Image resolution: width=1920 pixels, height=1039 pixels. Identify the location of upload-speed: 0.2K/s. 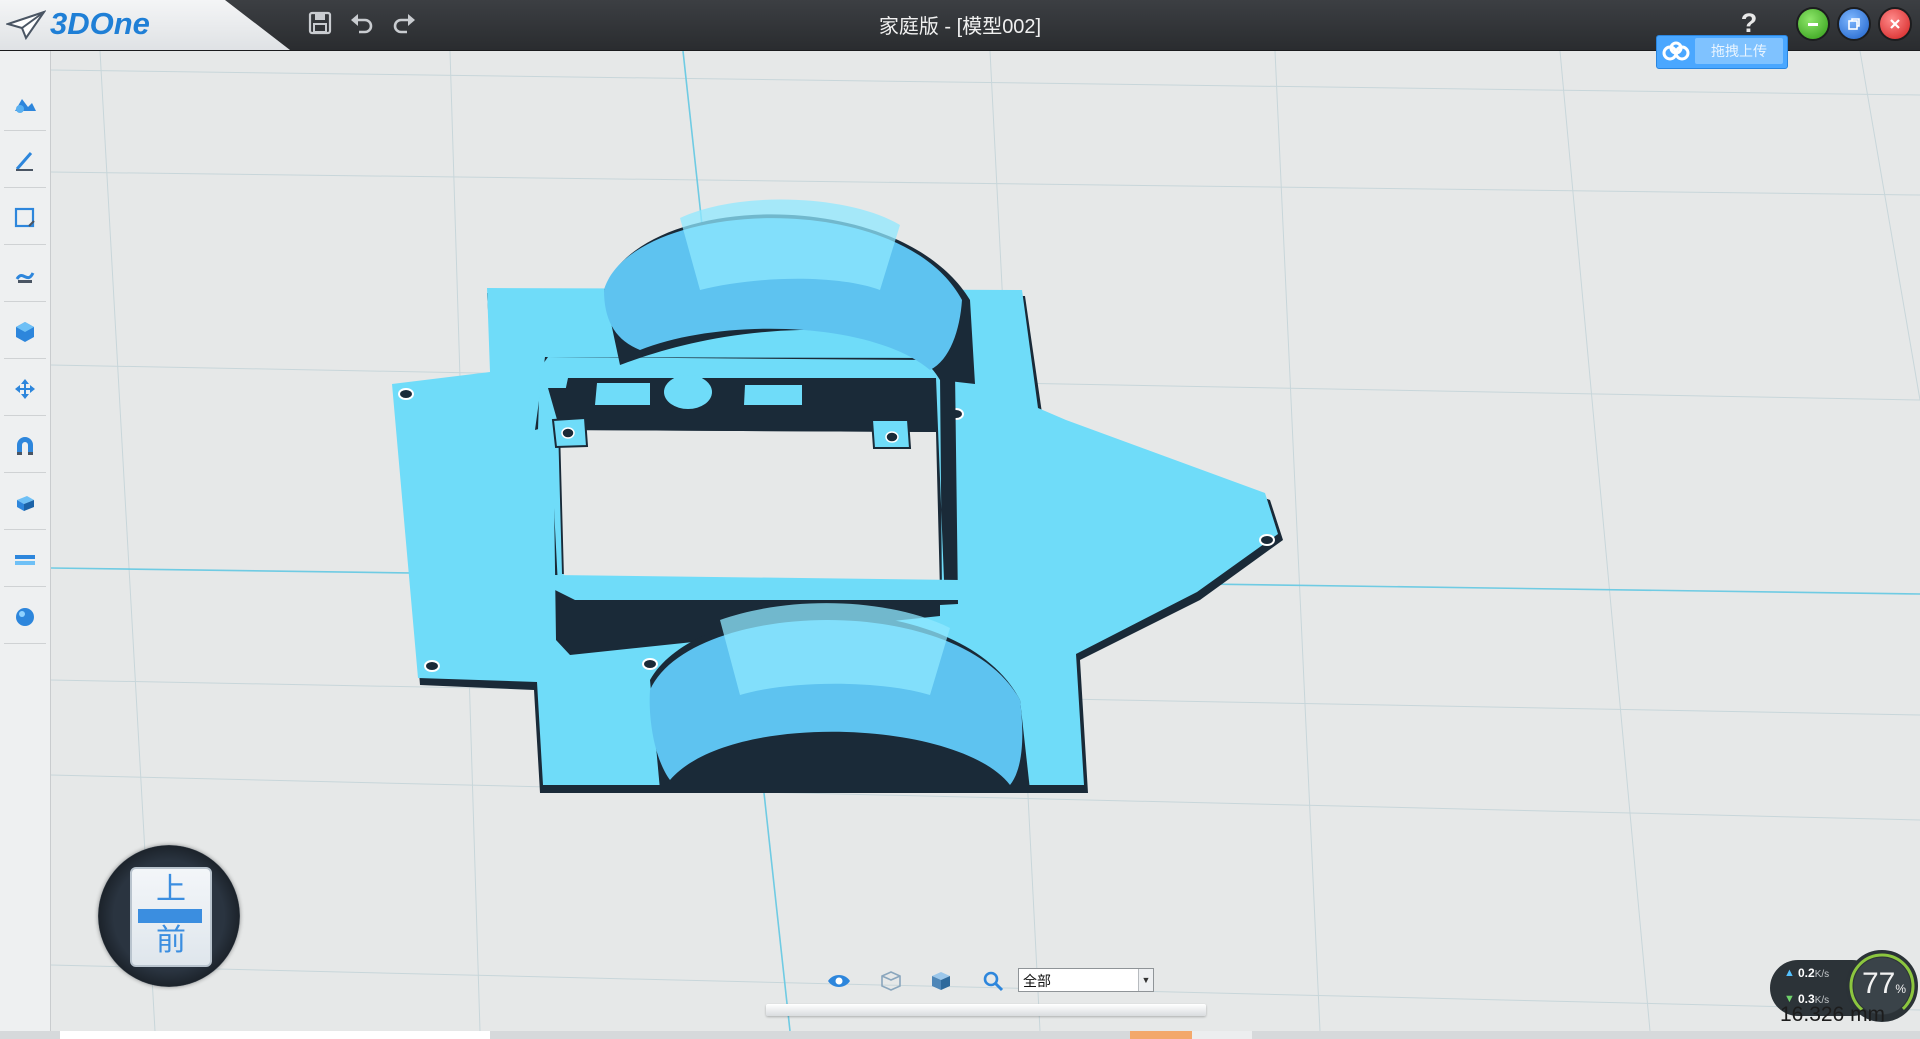
(1814, 973).